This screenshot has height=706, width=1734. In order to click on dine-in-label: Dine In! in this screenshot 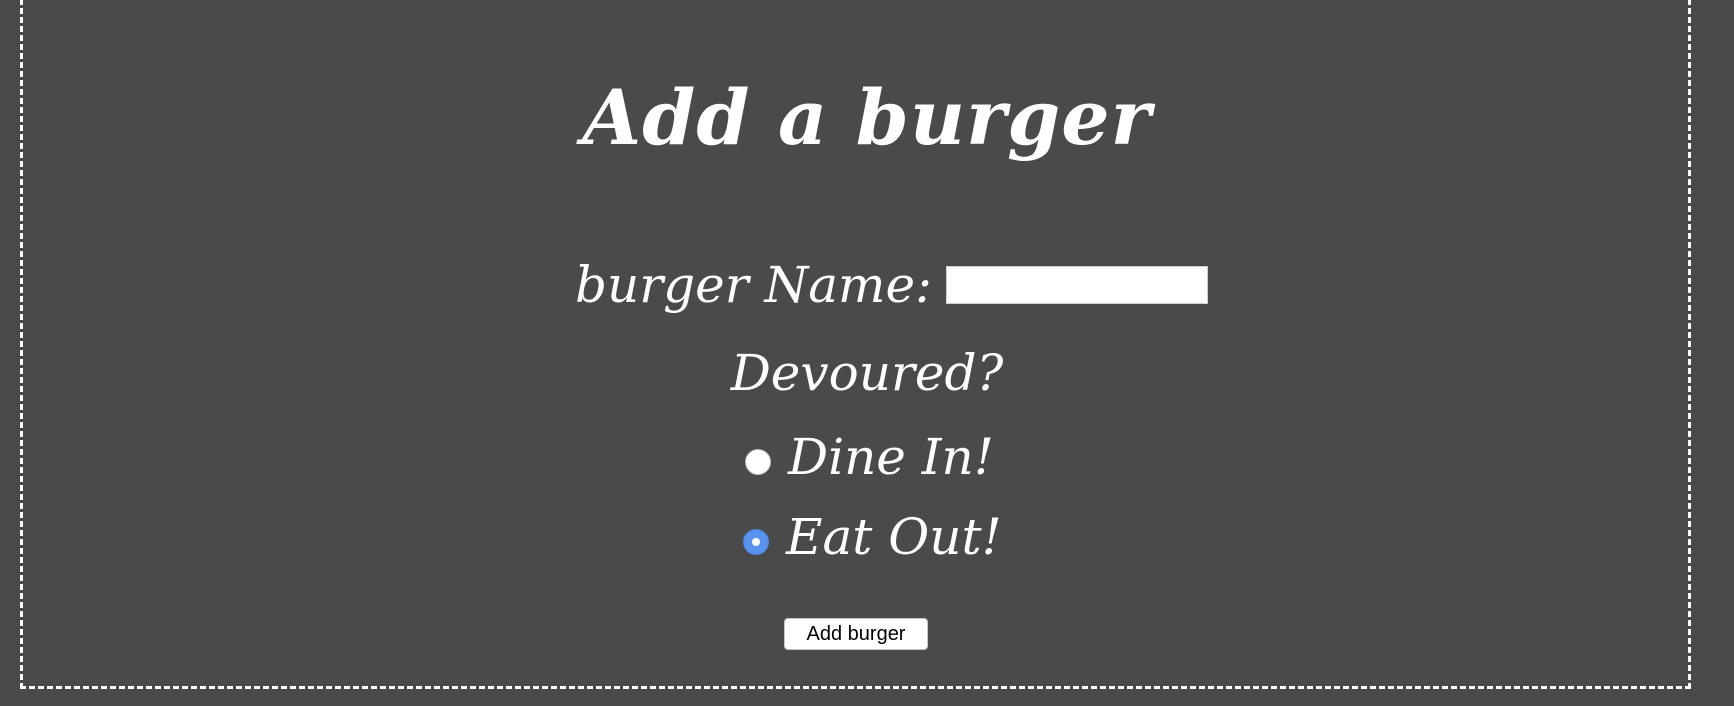, I will do `click(891, 457)`.